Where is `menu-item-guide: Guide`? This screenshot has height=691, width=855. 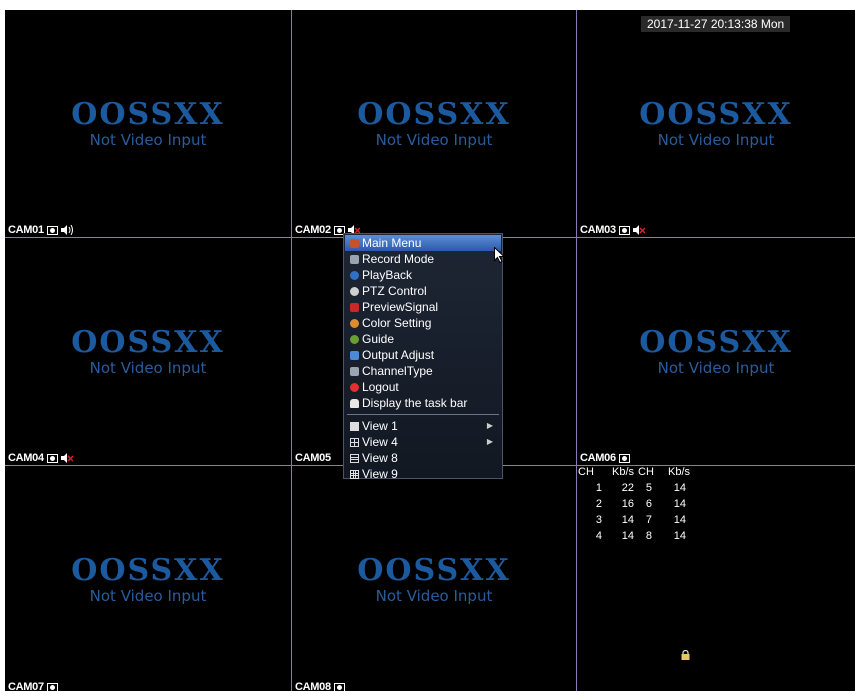
menu-item-guide: Guide is located at coordinates (423, 339).